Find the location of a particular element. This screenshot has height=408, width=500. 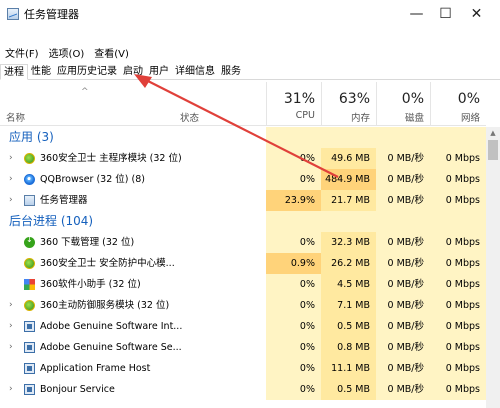

tab-users: 用户 is located at coordinates (159, 72).